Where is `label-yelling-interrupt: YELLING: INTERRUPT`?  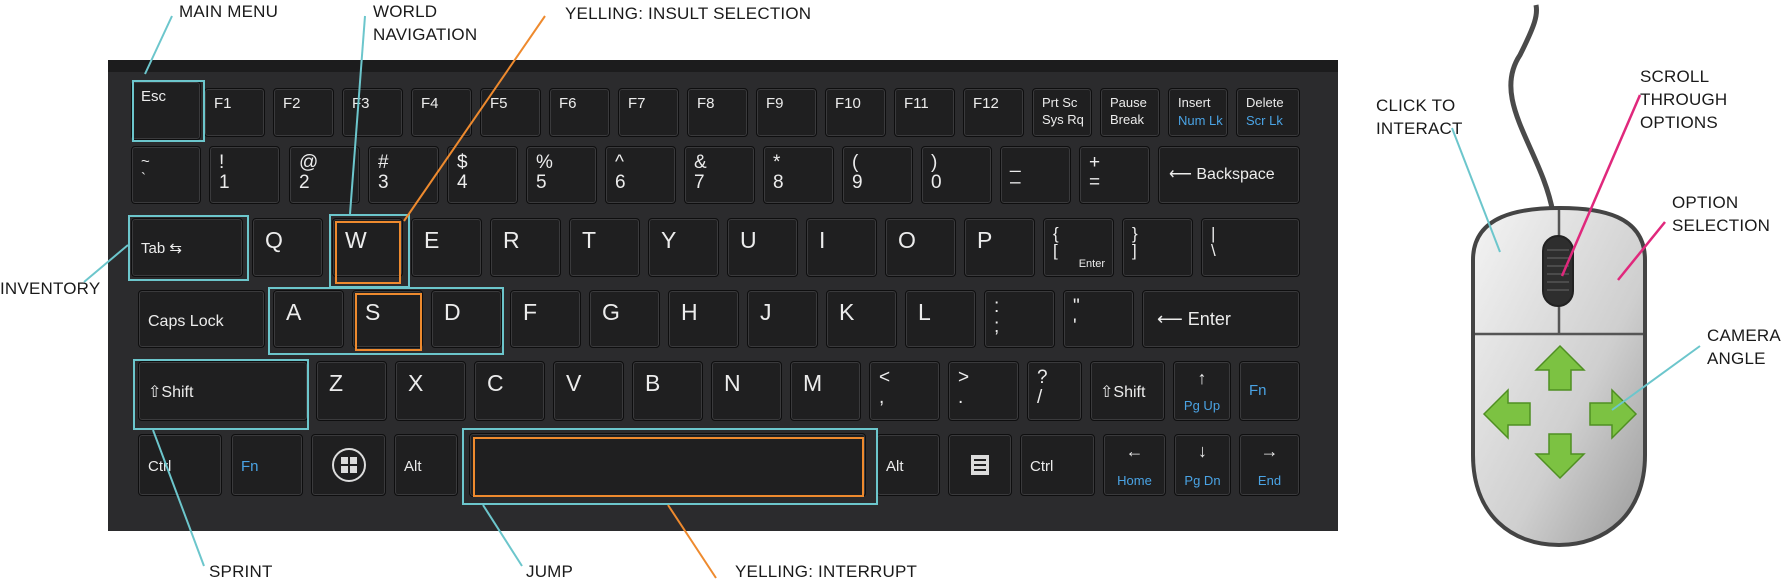 label-yelling-interrupt: YELLING: INTERRUPT is located at coordinates (826, 571).